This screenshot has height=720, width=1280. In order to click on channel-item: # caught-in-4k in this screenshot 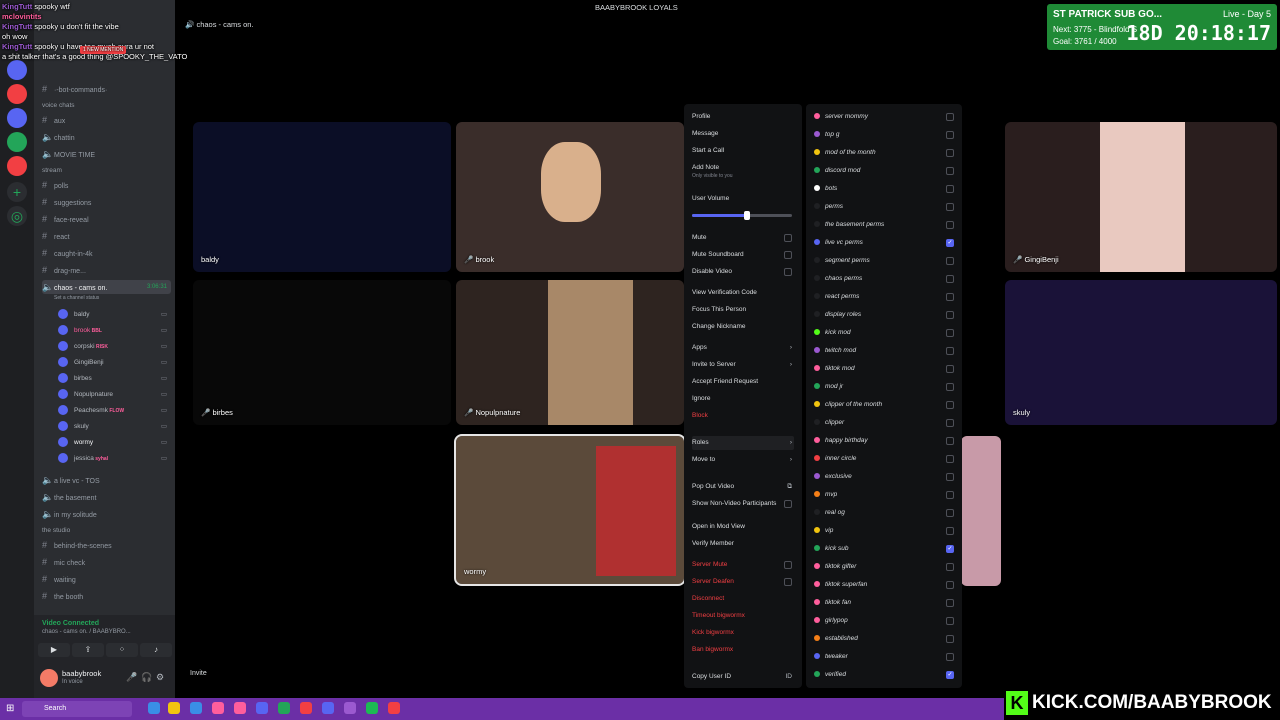, I will do `click(106, 253)`.